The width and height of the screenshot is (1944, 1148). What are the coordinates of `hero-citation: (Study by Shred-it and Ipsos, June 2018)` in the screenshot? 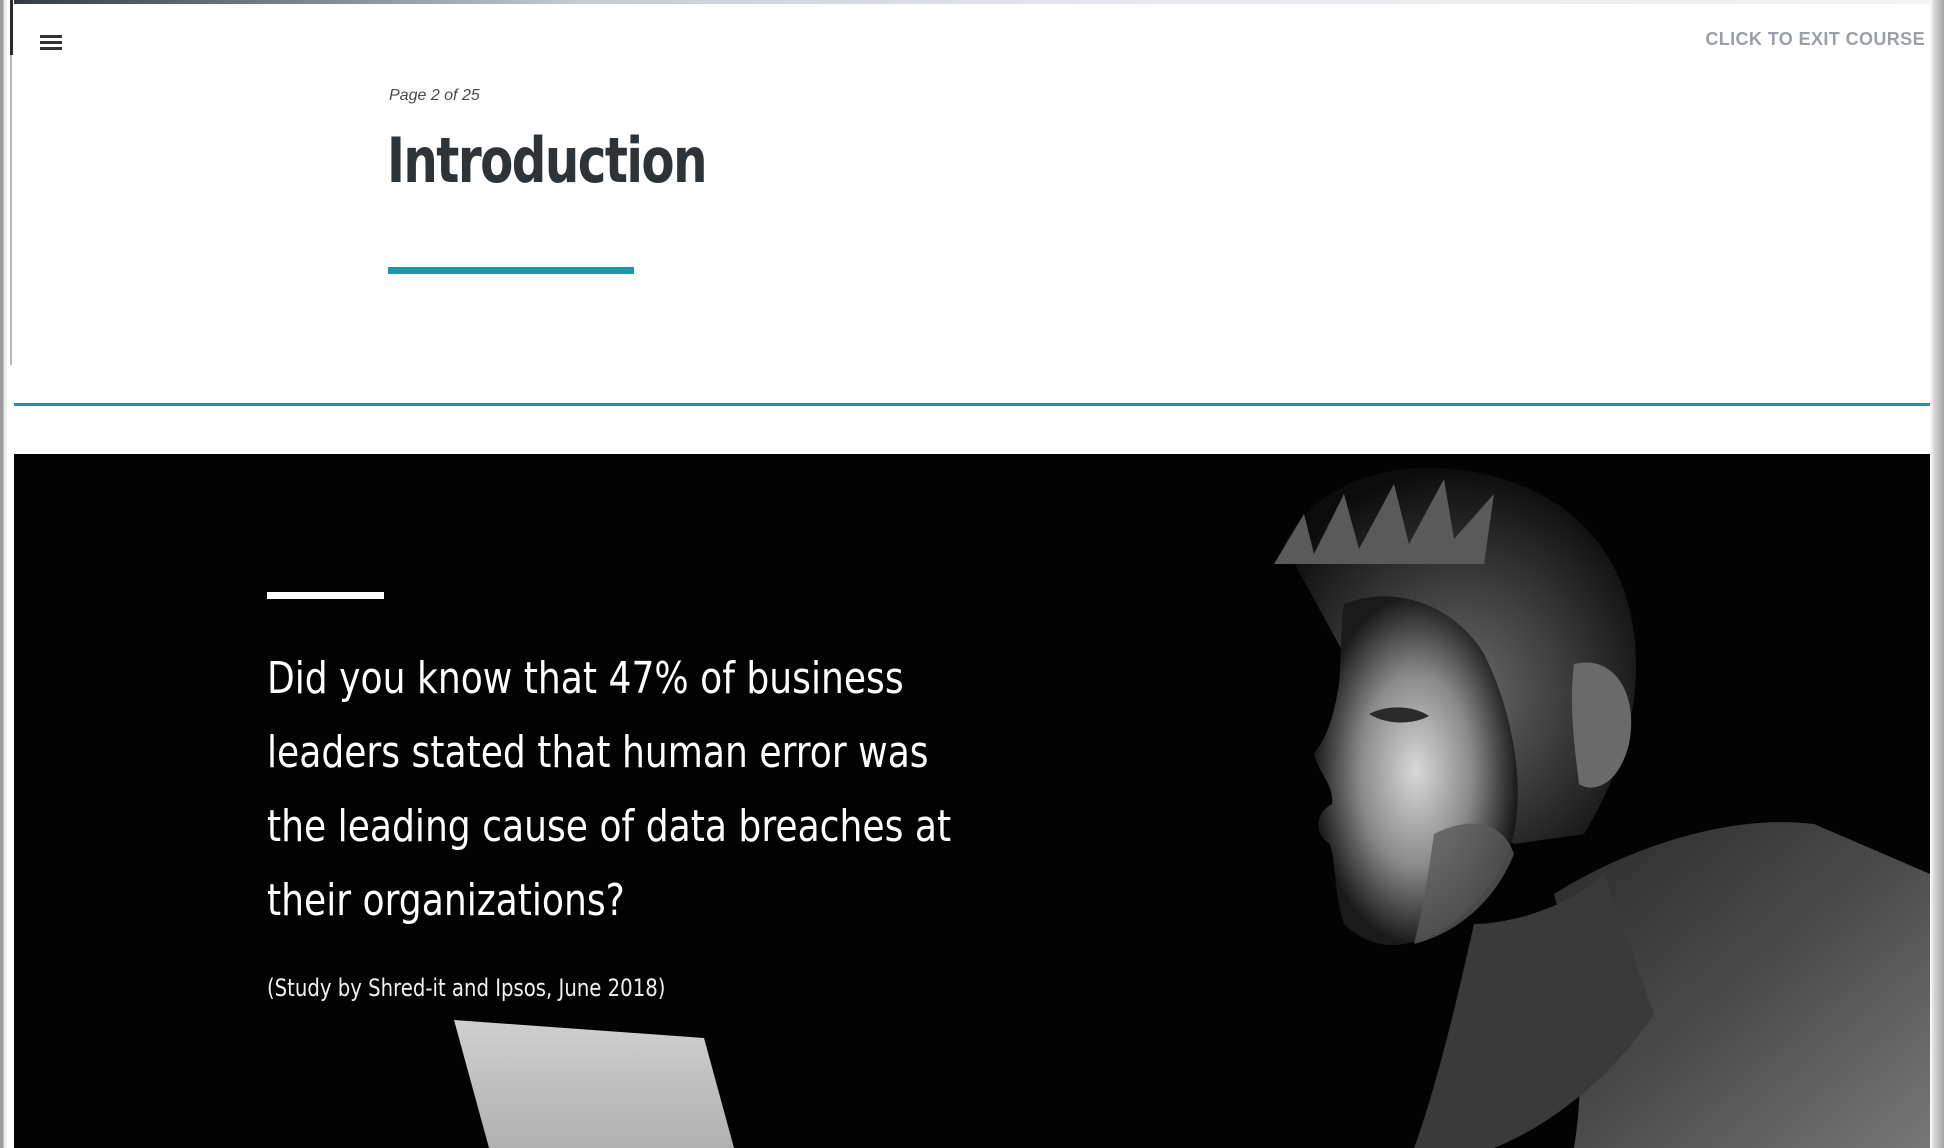 It's located at (466, 988).